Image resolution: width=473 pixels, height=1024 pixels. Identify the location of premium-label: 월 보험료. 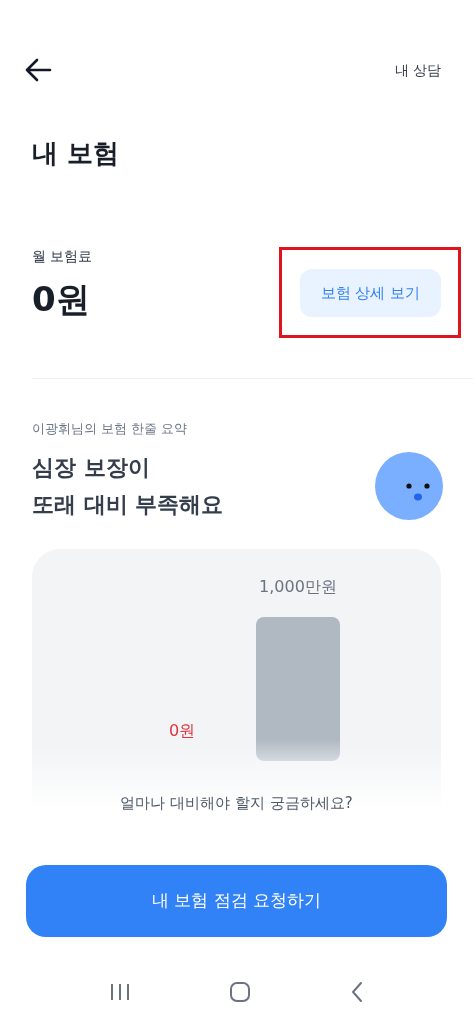
(62, 256).